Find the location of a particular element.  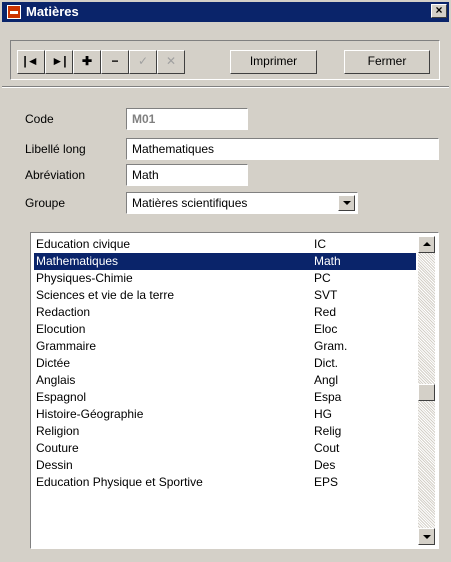

list-item-abbr: Eloc is located at coordinates (326, 329).